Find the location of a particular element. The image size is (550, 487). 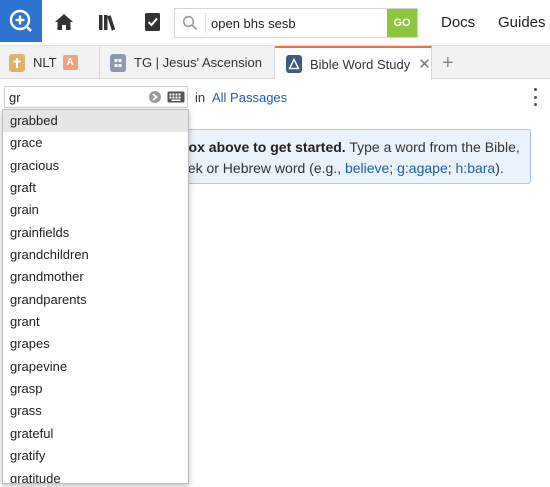

search-icon is located at coordinates (190, 24).